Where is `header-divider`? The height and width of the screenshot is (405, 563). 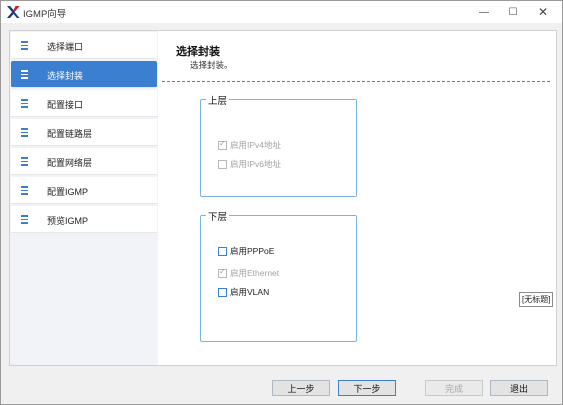 header-divider is located at coordinates (356, 81).